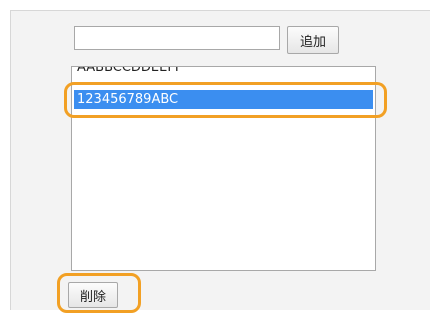 Image resolution: width=436 pixels, height=316 pixels. Describe the element at coordinates (223, 72) in the screenshot. I see `list-item: AABBCCDDEEFF` at that location.